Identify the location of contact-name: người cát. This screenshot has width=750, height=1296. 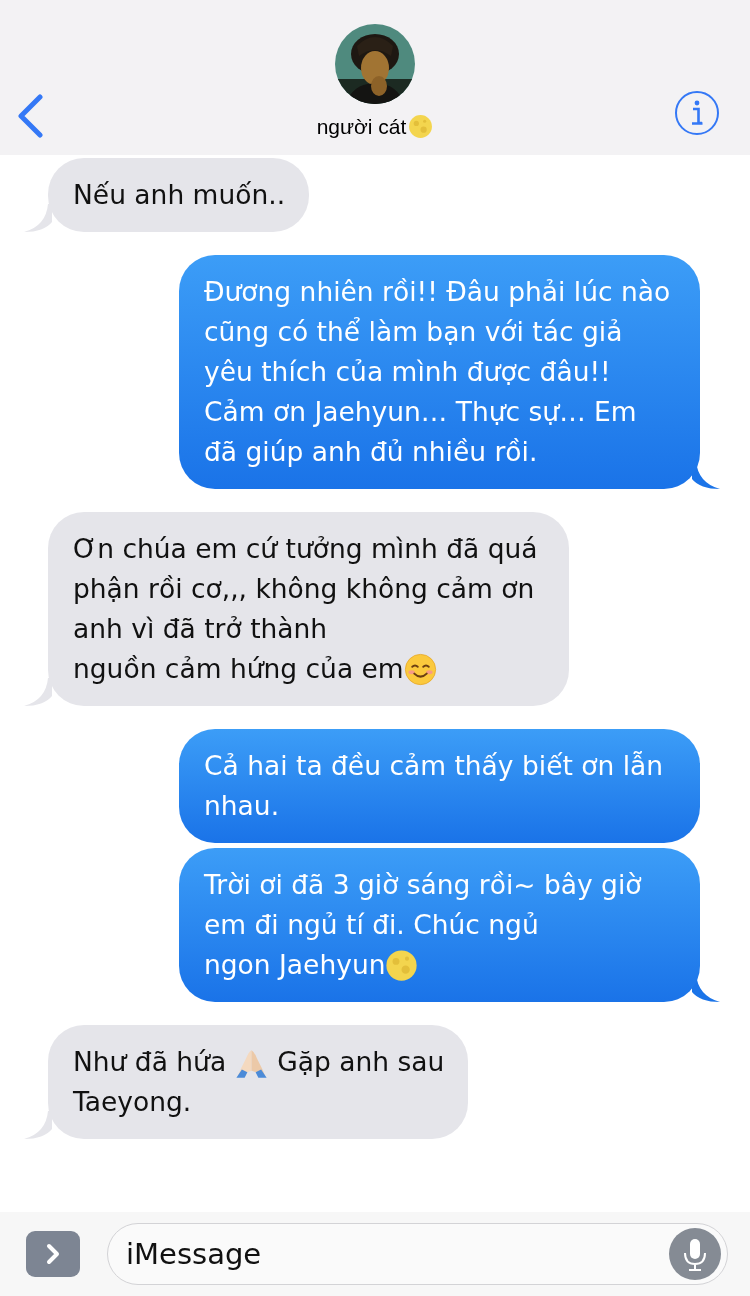
(361, 126).